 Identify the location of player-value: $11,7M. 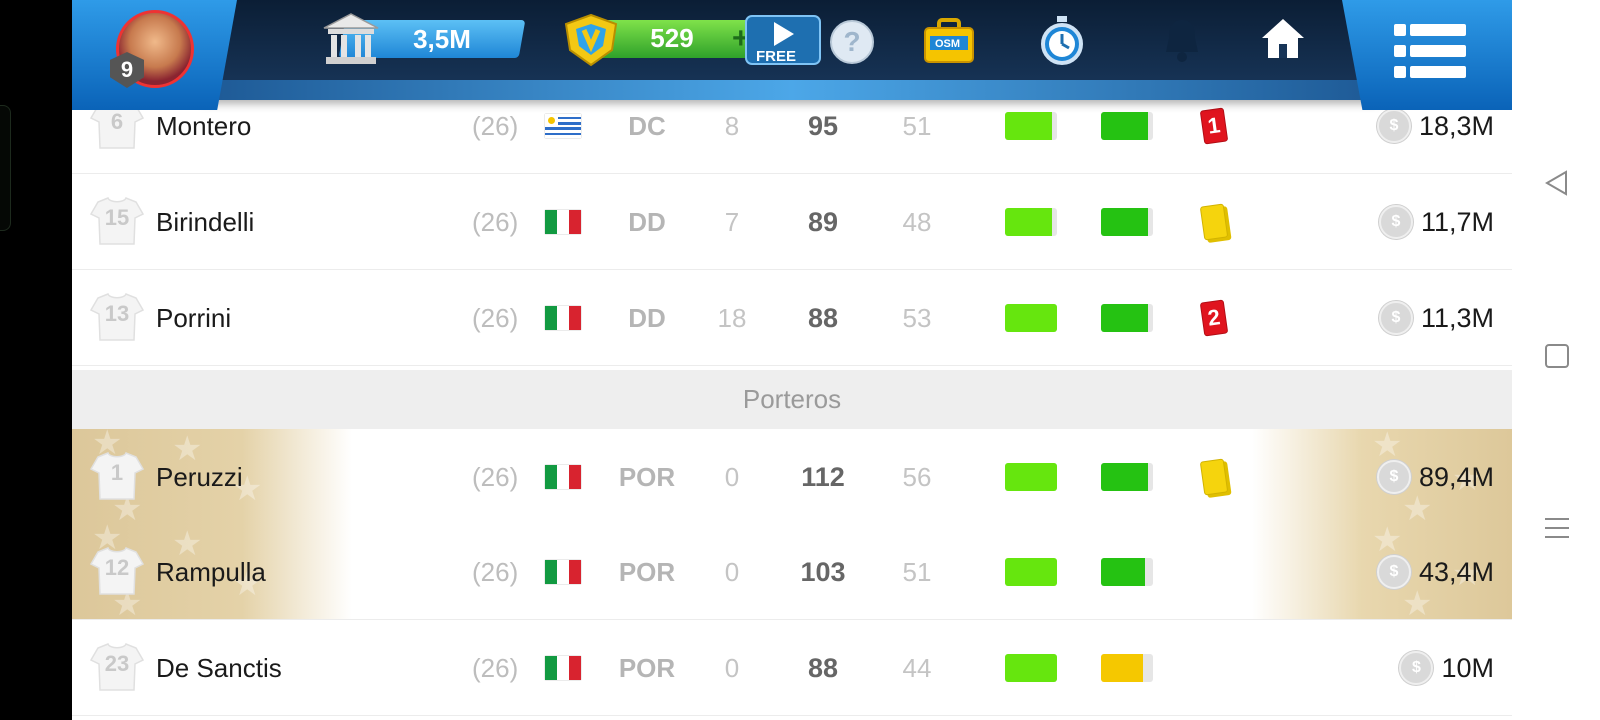
(1436, 222).